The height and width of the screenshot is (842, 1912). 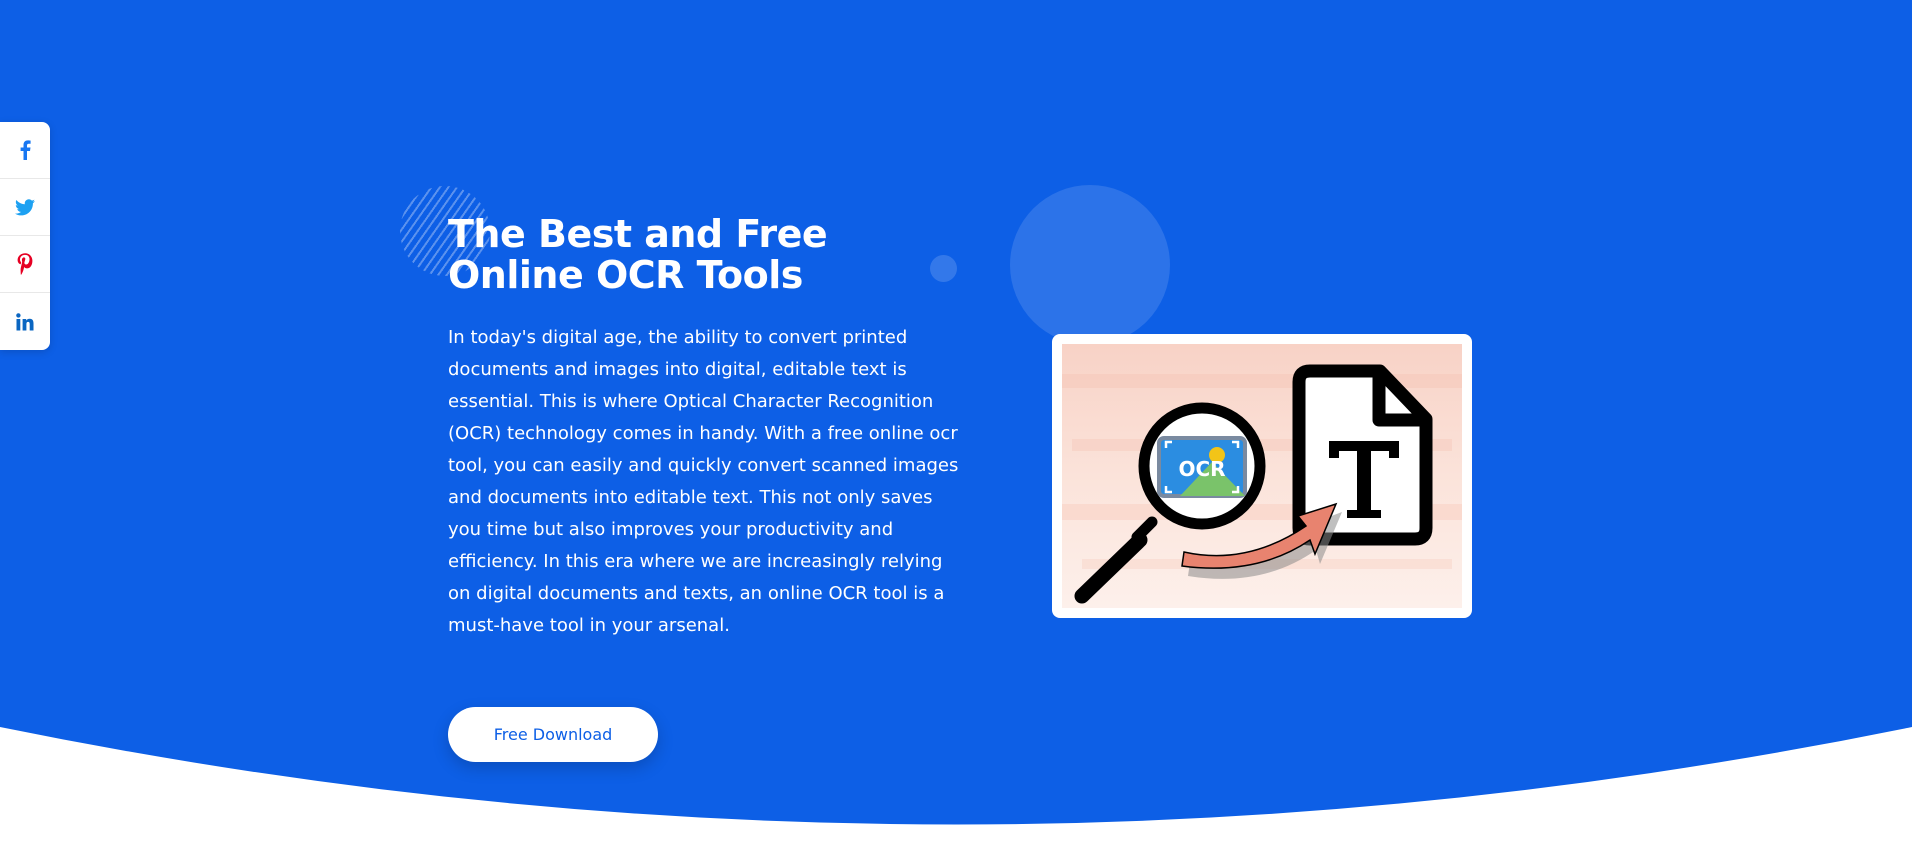 I want to click on page-title: The Best and Free Online OCR Tools, so click(x=638, y=254).